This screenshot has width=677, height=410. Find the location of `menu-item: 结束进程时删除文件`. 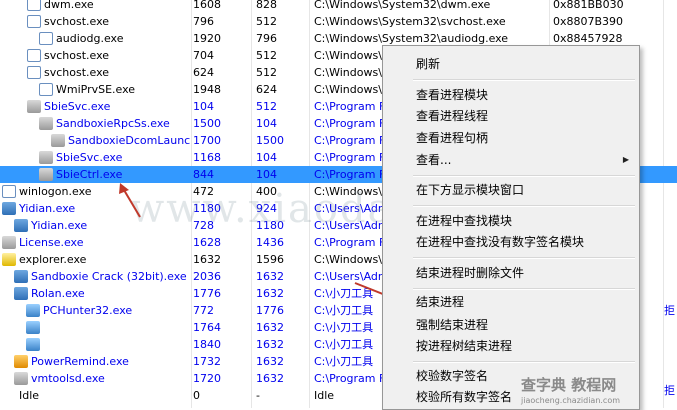

menu-item: 结束进程时删除文件 is located at coordinates (510, 273).